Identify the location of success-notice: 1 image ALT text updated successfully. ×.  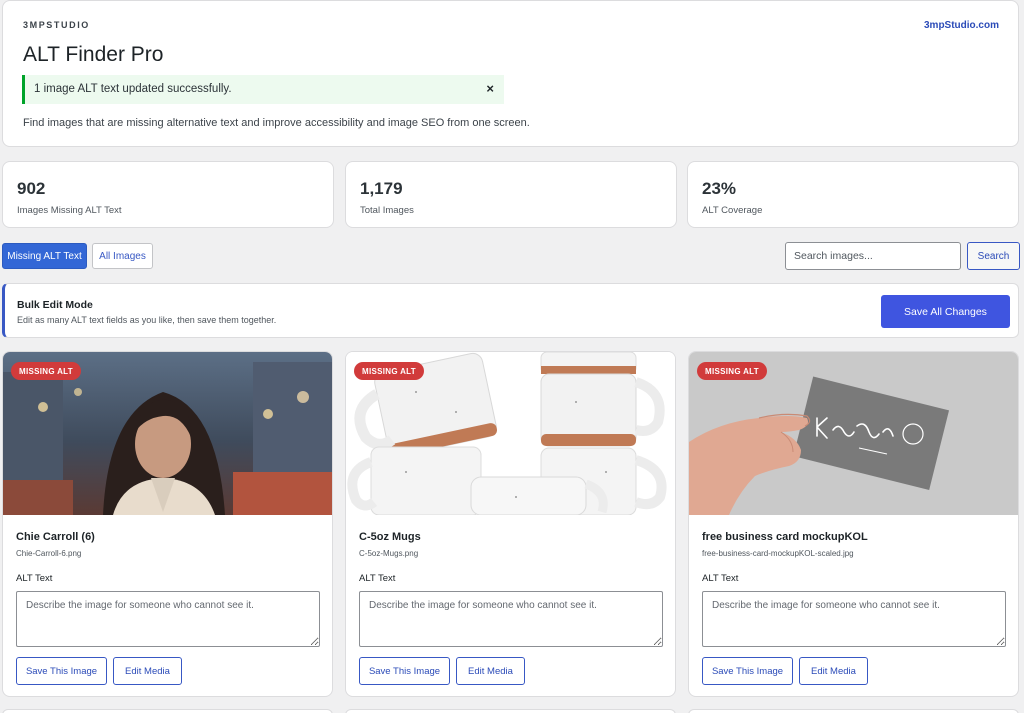
(263, 89).